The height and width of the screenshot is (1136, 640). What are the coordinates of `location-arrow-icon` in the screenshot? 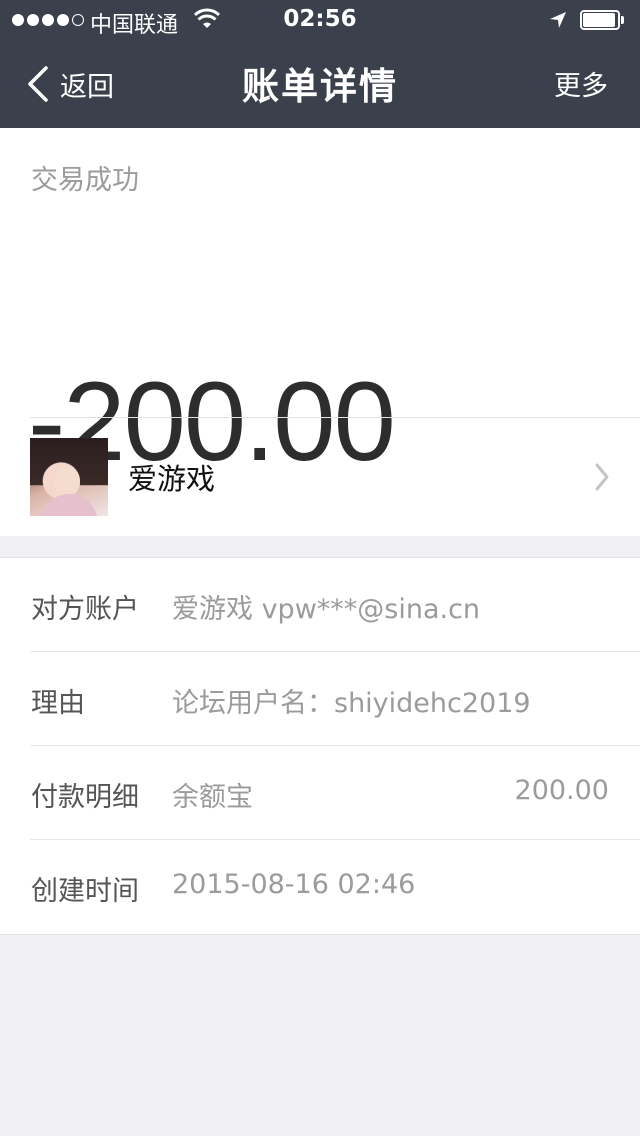 It's located at (558, 20).